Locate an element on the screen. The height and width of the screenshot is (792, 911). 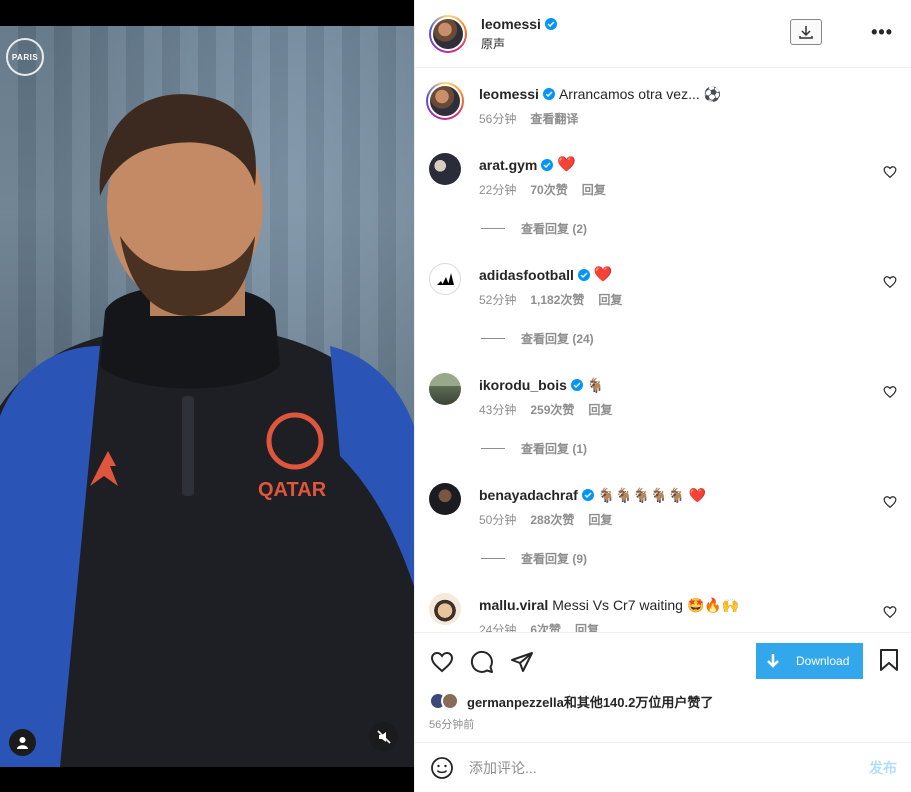
like-icon is located at coordinates (442, 662).